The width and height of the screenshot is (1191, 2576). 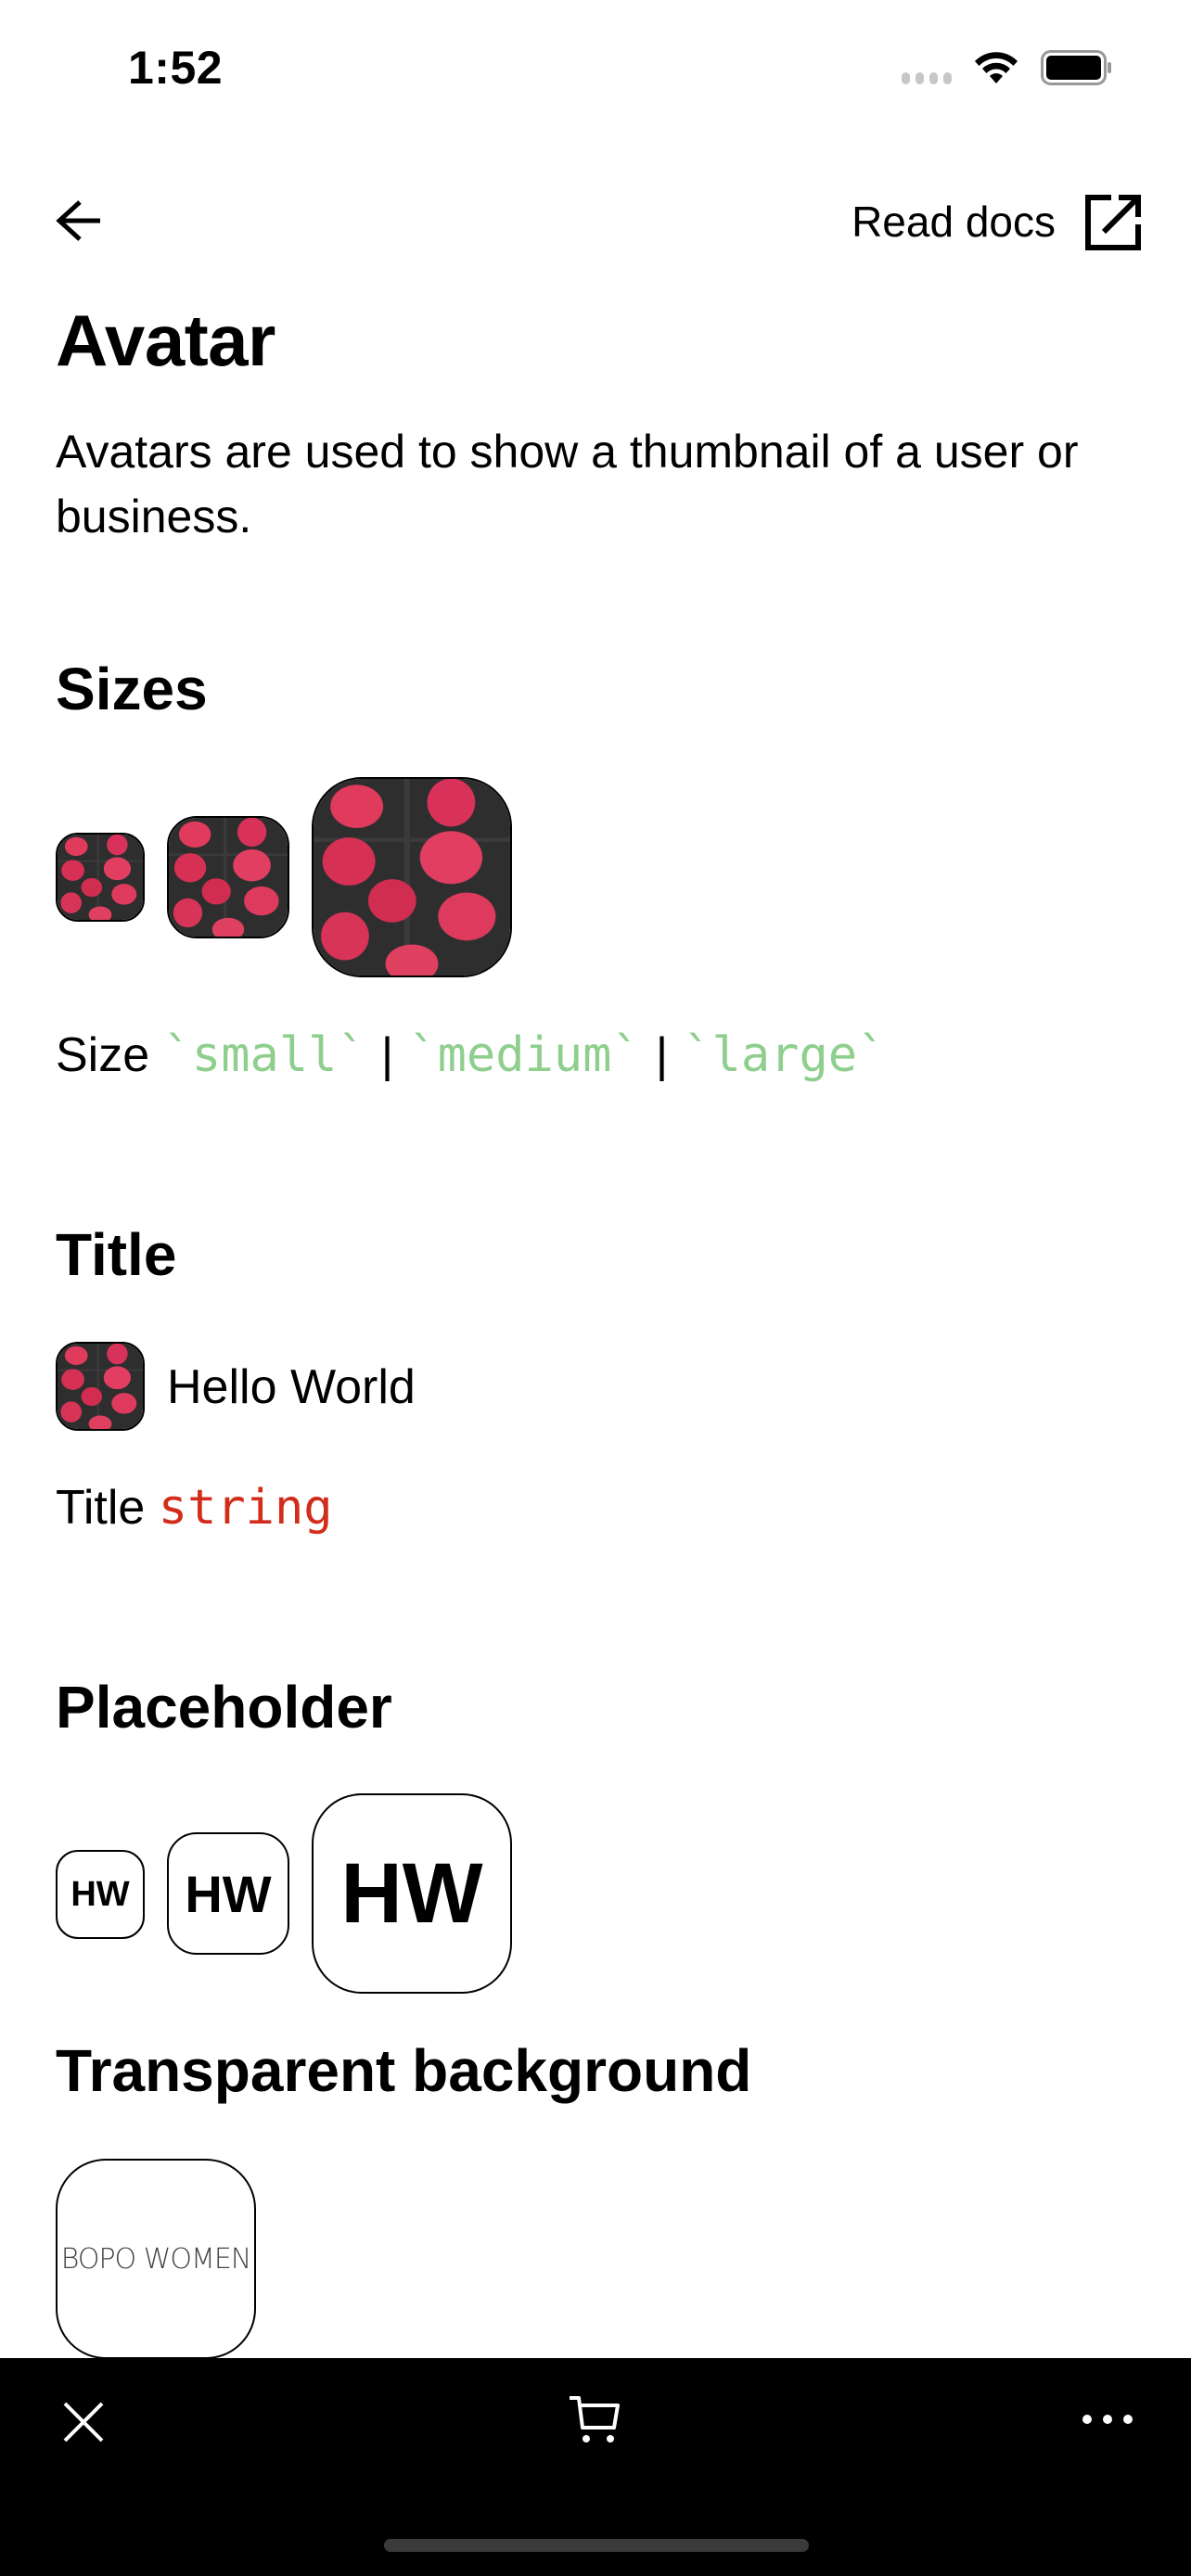 What do you see at coordinates (927, 78) in the screenshot?
I see `cellular-signal-icon` at bounding box center [927, 78].